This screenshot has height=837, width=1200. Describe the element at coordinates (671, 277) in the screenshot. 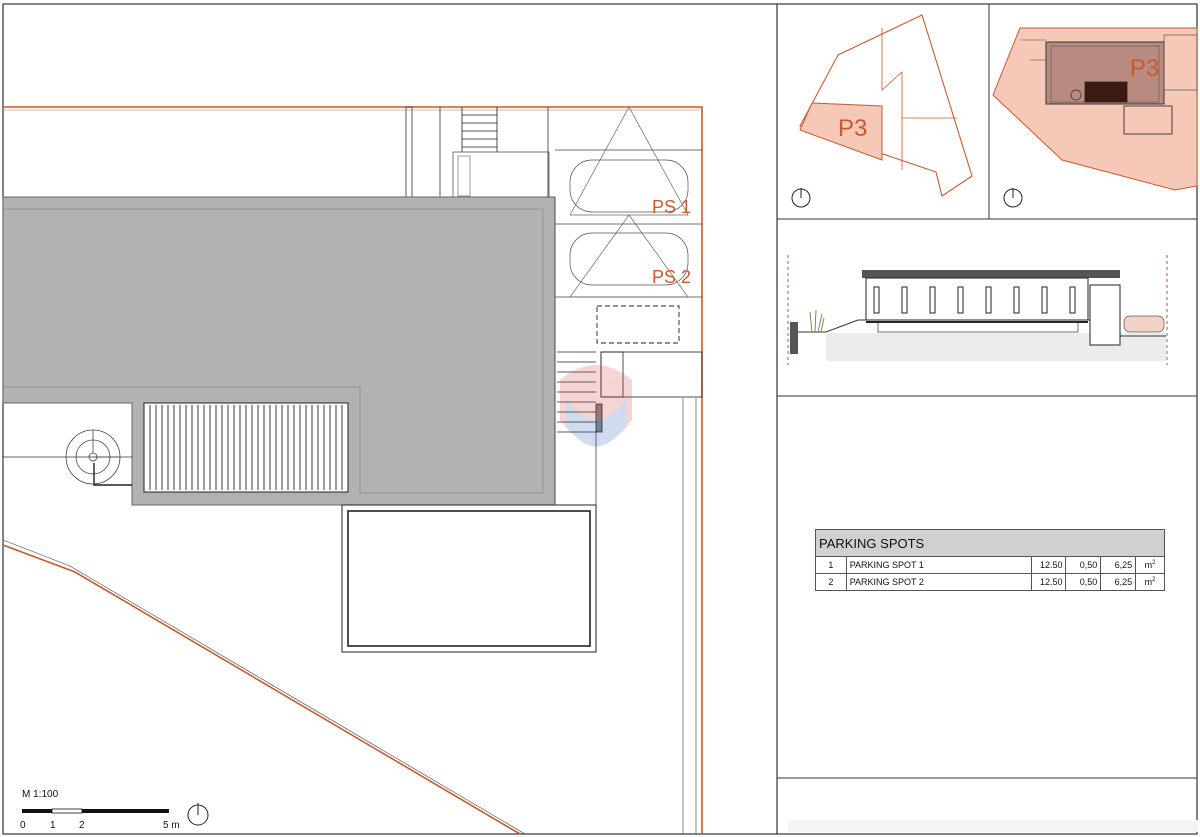

I see `parking-label-ps2: PS 2` at that location.